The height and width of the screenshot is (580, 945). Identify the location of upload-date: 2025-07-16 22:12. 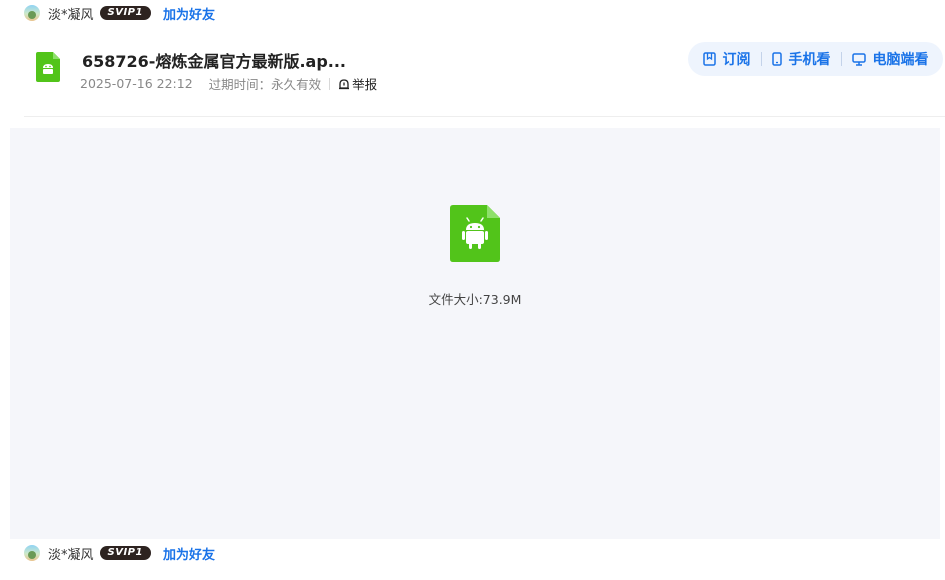
(136, 83).